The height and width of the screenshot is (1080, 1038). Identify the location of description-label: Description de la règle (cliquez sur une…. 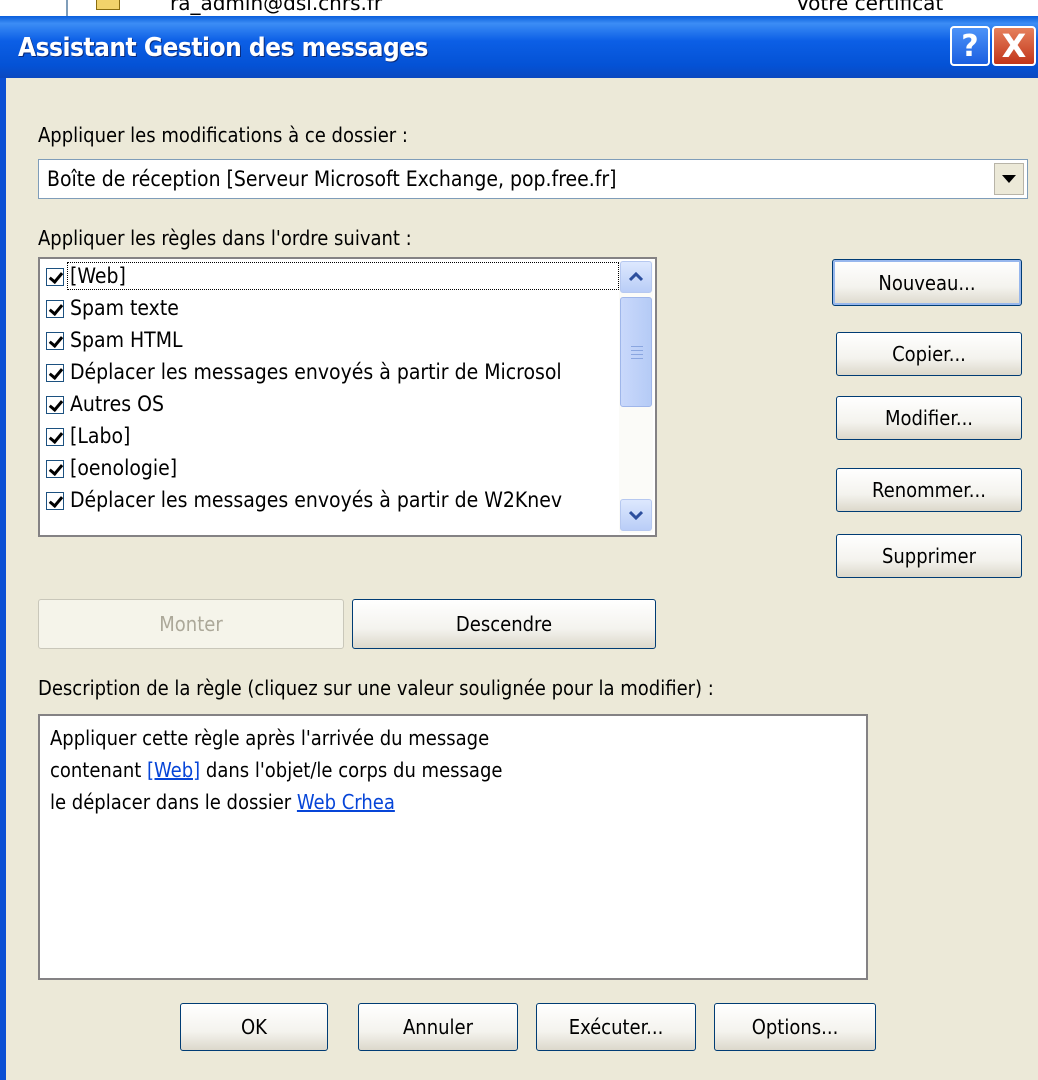
(376, 688).